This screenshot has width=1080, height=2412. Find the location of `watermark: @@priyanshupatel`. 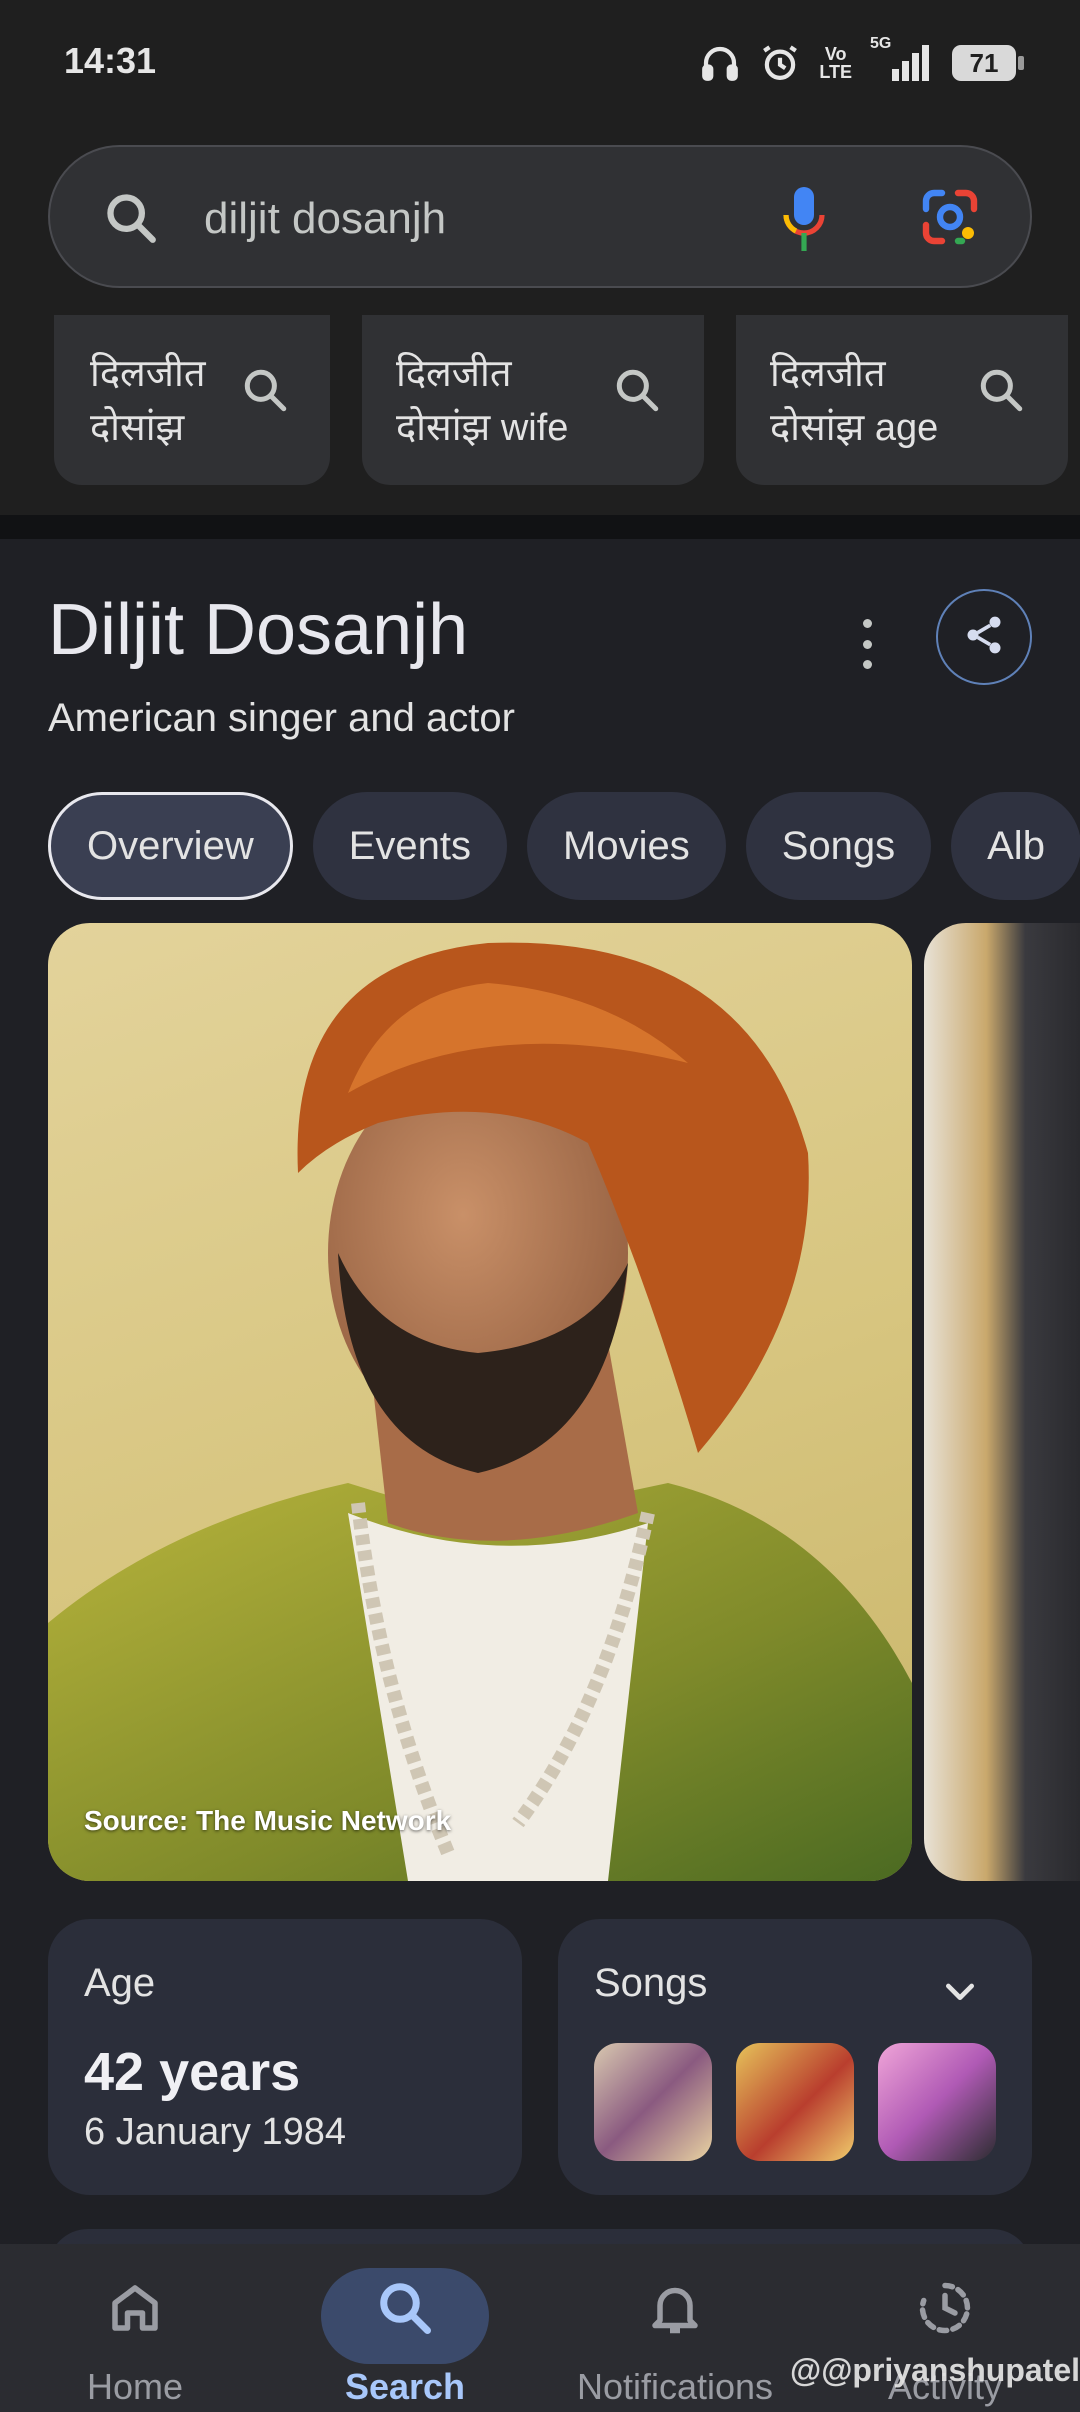

watermark: @@priyanshupatel is located at coordinates (935, 2370).